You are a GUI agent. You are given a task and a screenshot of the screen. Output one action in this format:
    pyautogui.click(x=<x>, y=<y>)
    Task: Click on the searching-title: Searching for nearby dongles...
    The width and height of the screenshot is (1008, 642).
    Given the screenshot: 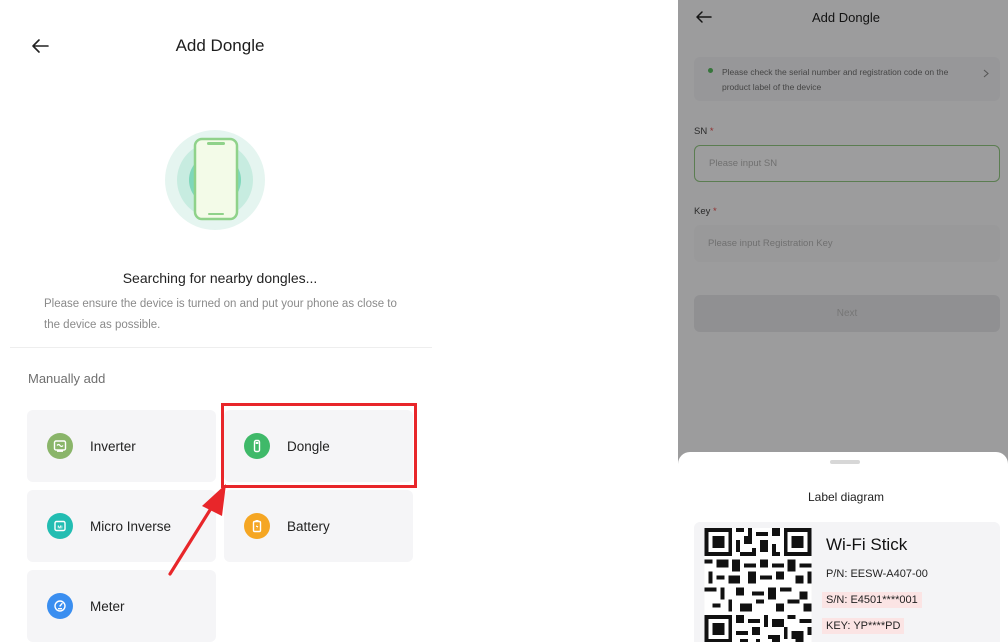 What is the action you would take?
    pyautogui.click(x=220, y=278)
    